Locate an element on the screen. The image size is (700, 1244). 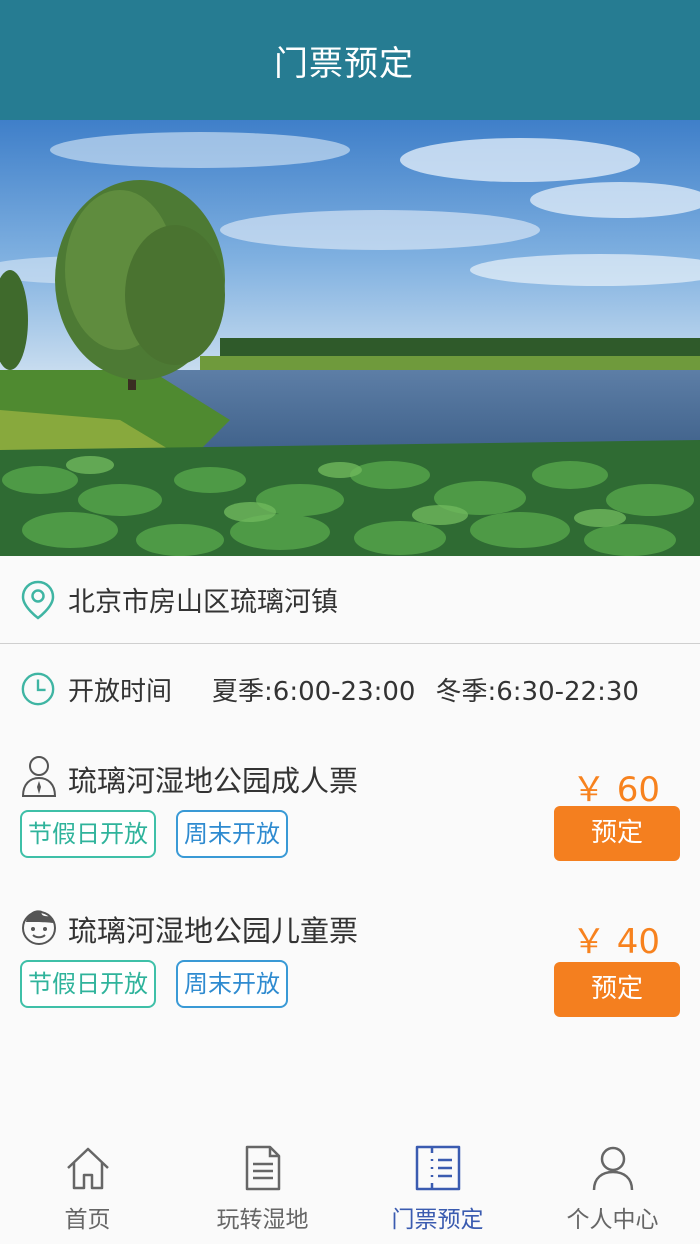
opening-hours-row: 开放时间 夏季:6:00-23:00 冬季:6:30-22:30 is located at coordinates (350, 689).